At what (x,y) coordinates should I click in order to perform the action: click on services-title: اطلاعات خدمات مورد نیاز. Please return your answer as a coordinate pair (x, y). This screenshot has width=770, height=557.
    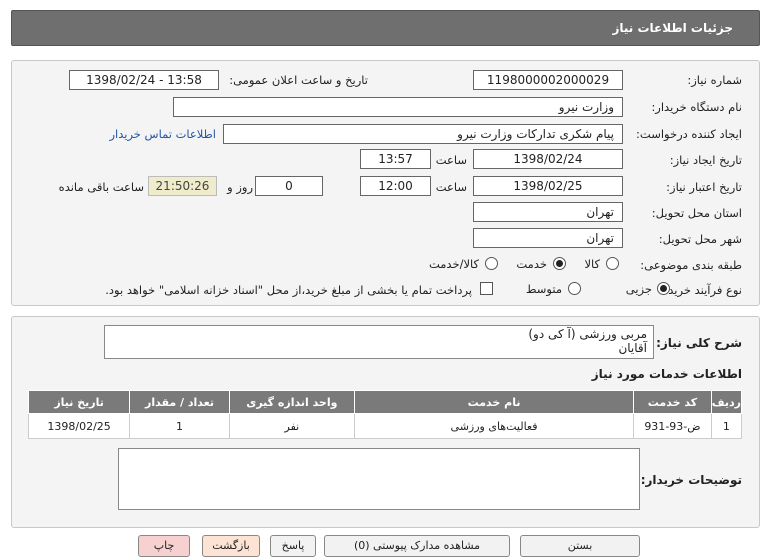
    Looking at the image, I should click on (666, 374).